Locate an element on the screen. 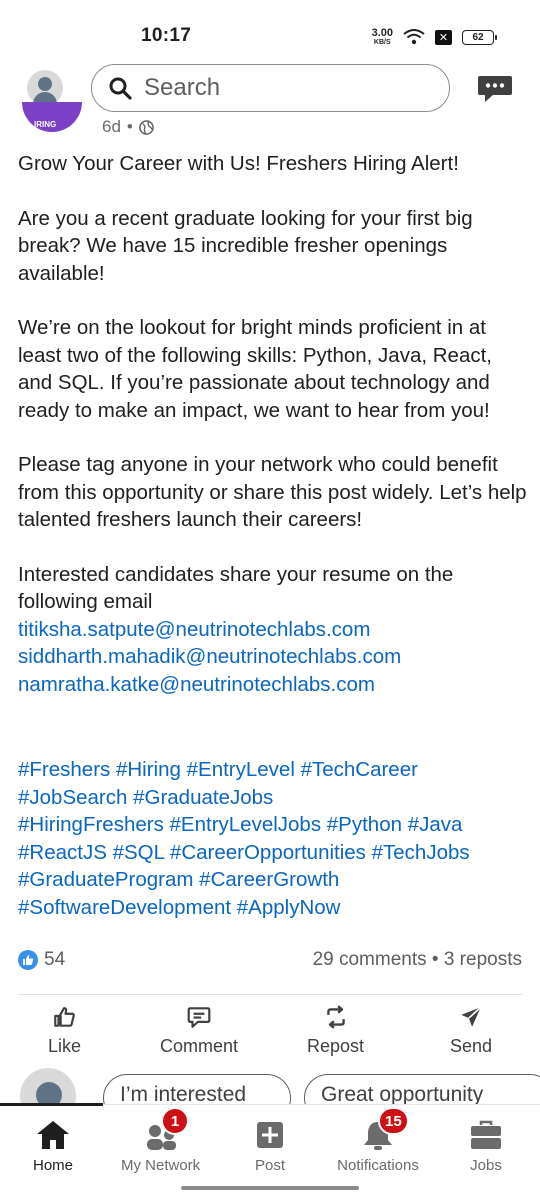  send-icon is located at coordinates (471, 1016).